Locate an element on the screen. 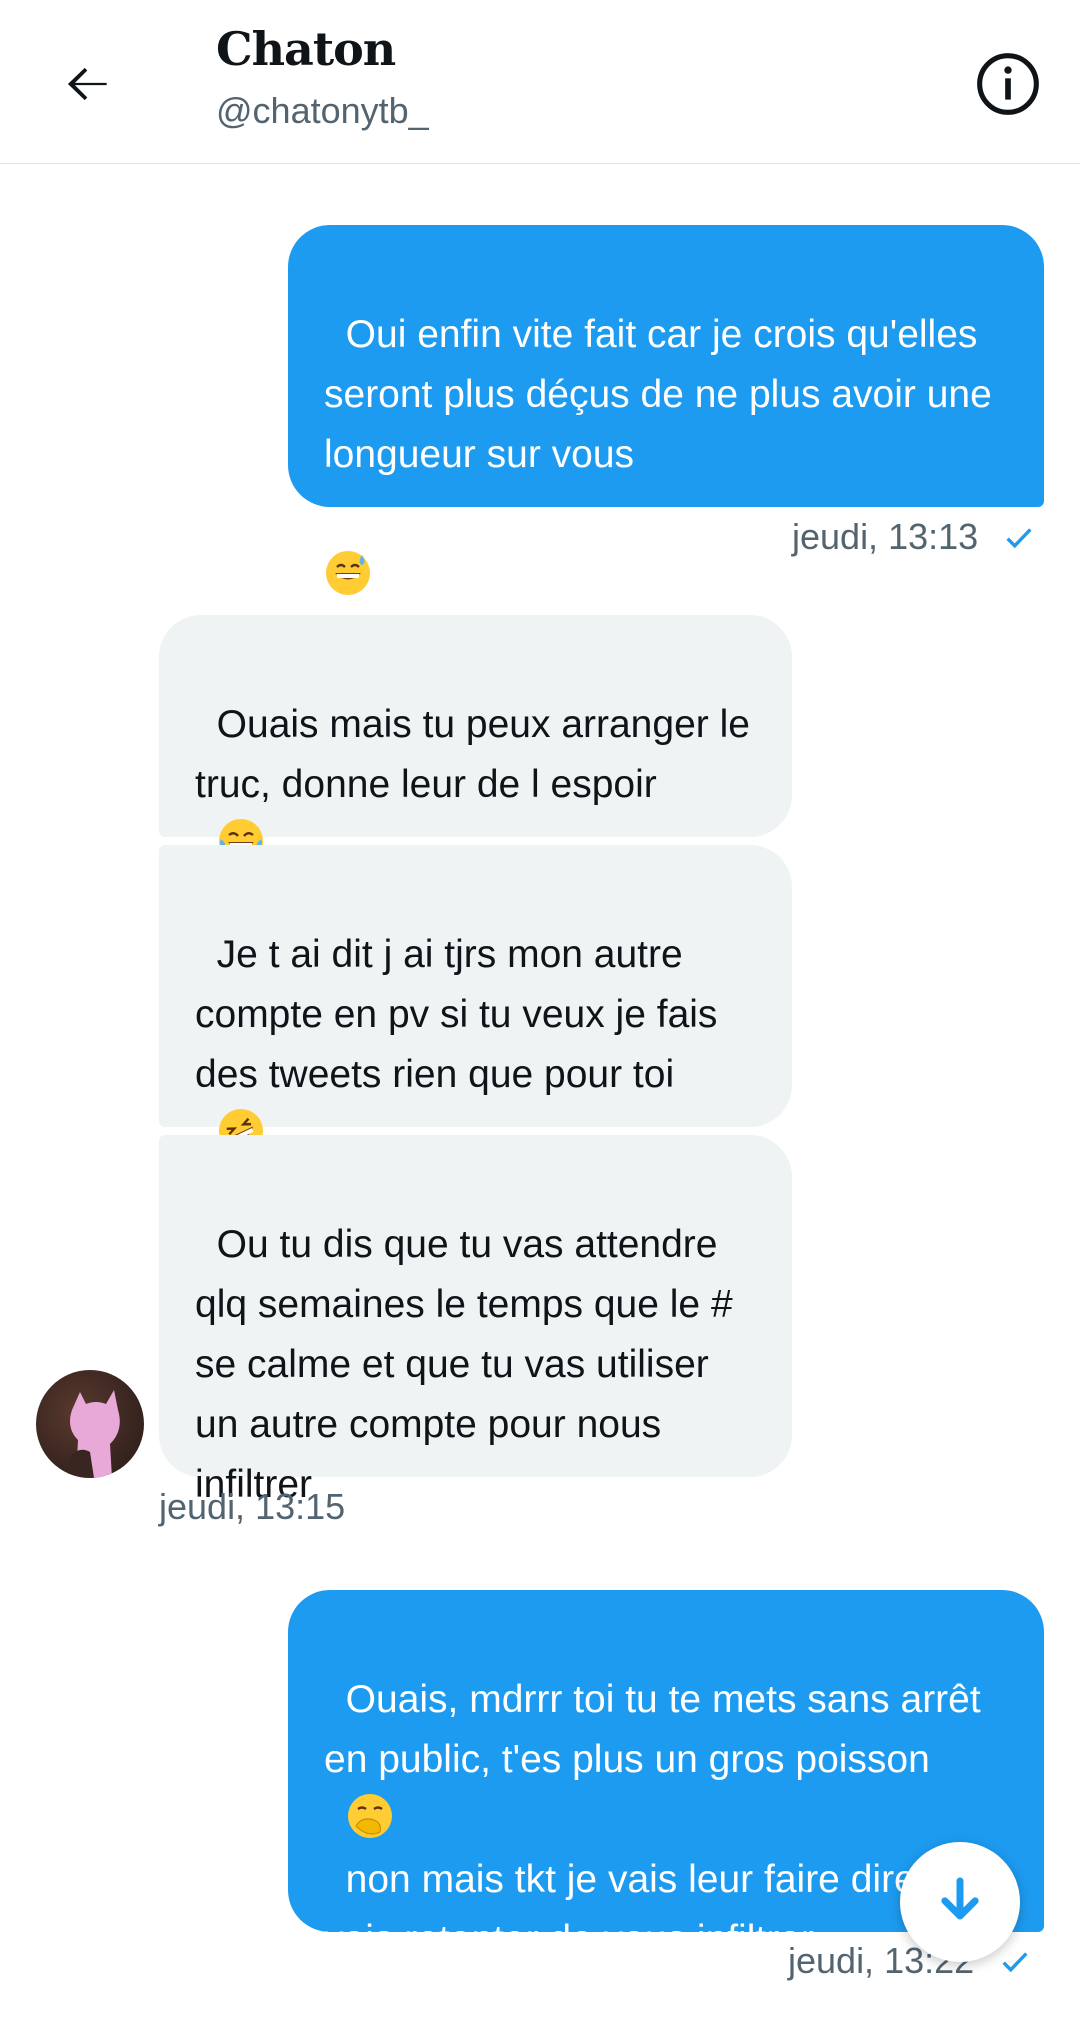 Image resolution: width=1080 pixels, height=2023 pixels. conversation-handle: @chatonytb_ is located at coordinates (322, 111).